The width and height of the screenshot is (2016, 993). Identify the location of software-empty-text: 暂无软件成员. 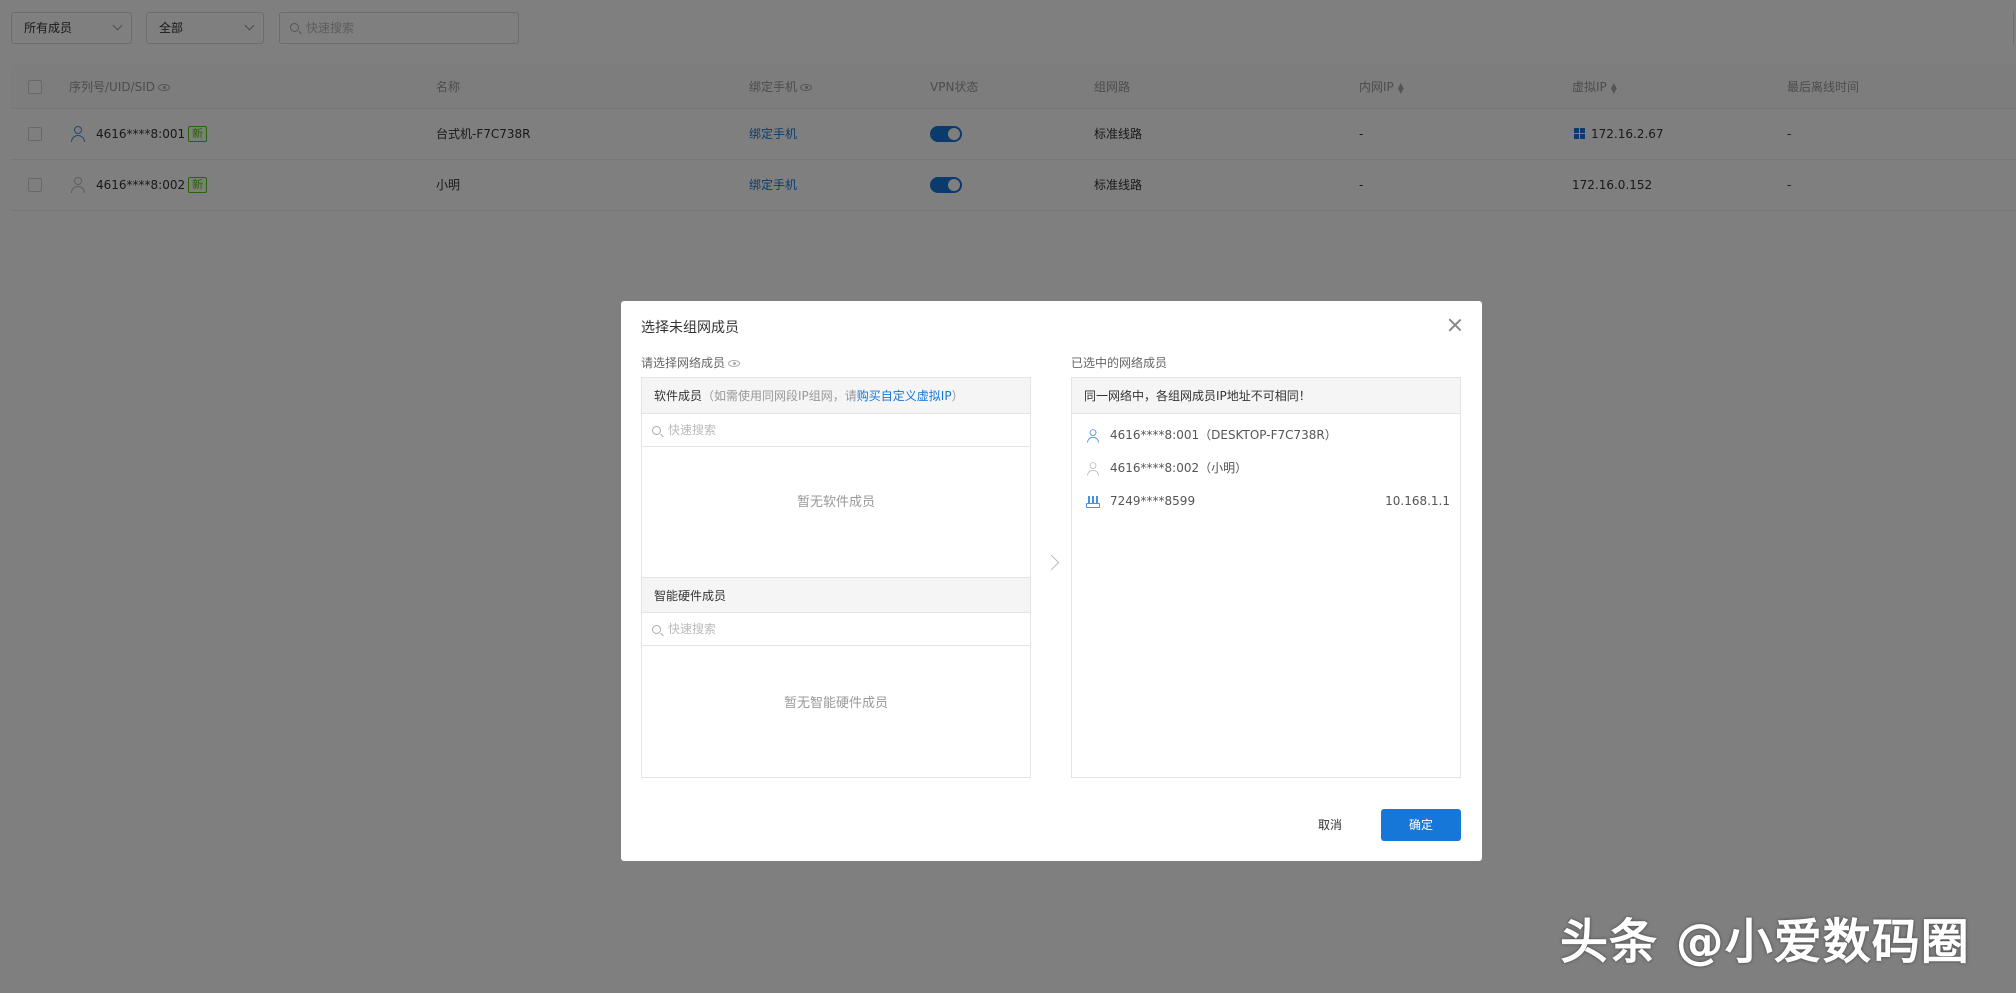
(835, 502).